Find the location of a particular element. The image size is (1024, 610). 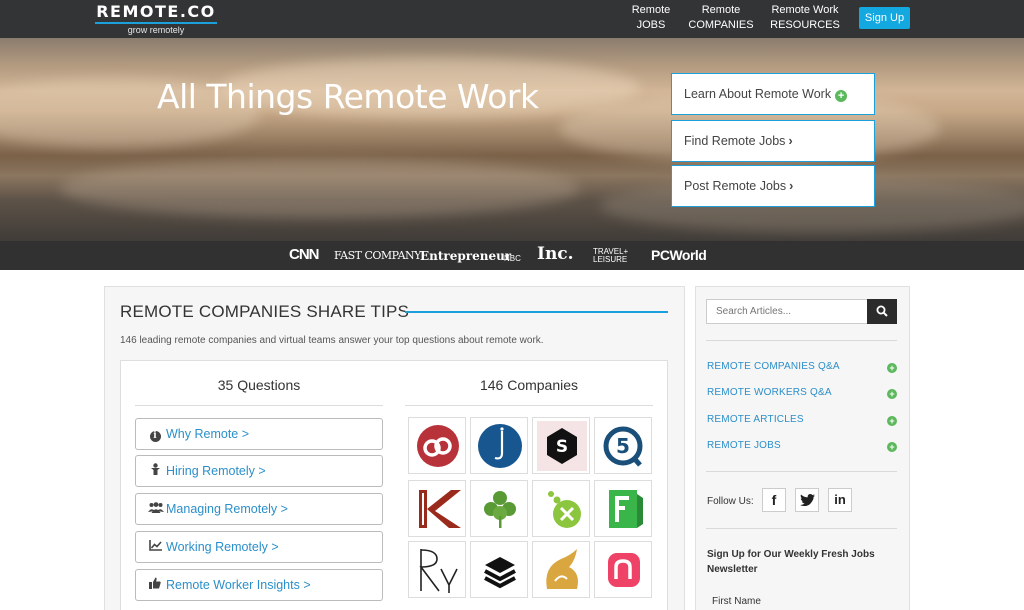

nav-remote-jobs: Remote JOBS is located at coordinates (651, 18).